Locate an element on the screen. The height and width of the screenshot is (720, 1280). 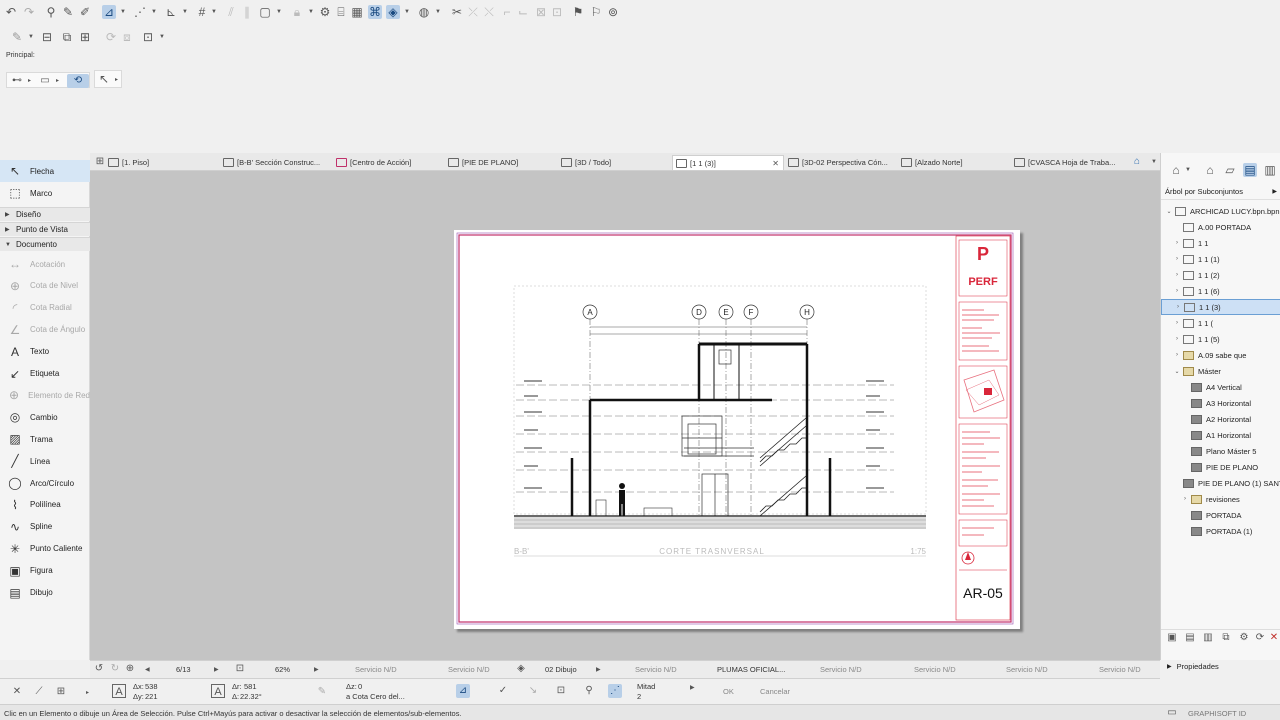
tab-centro-de-accion: [Centro de Acción] is located at coordinates (390, 162).